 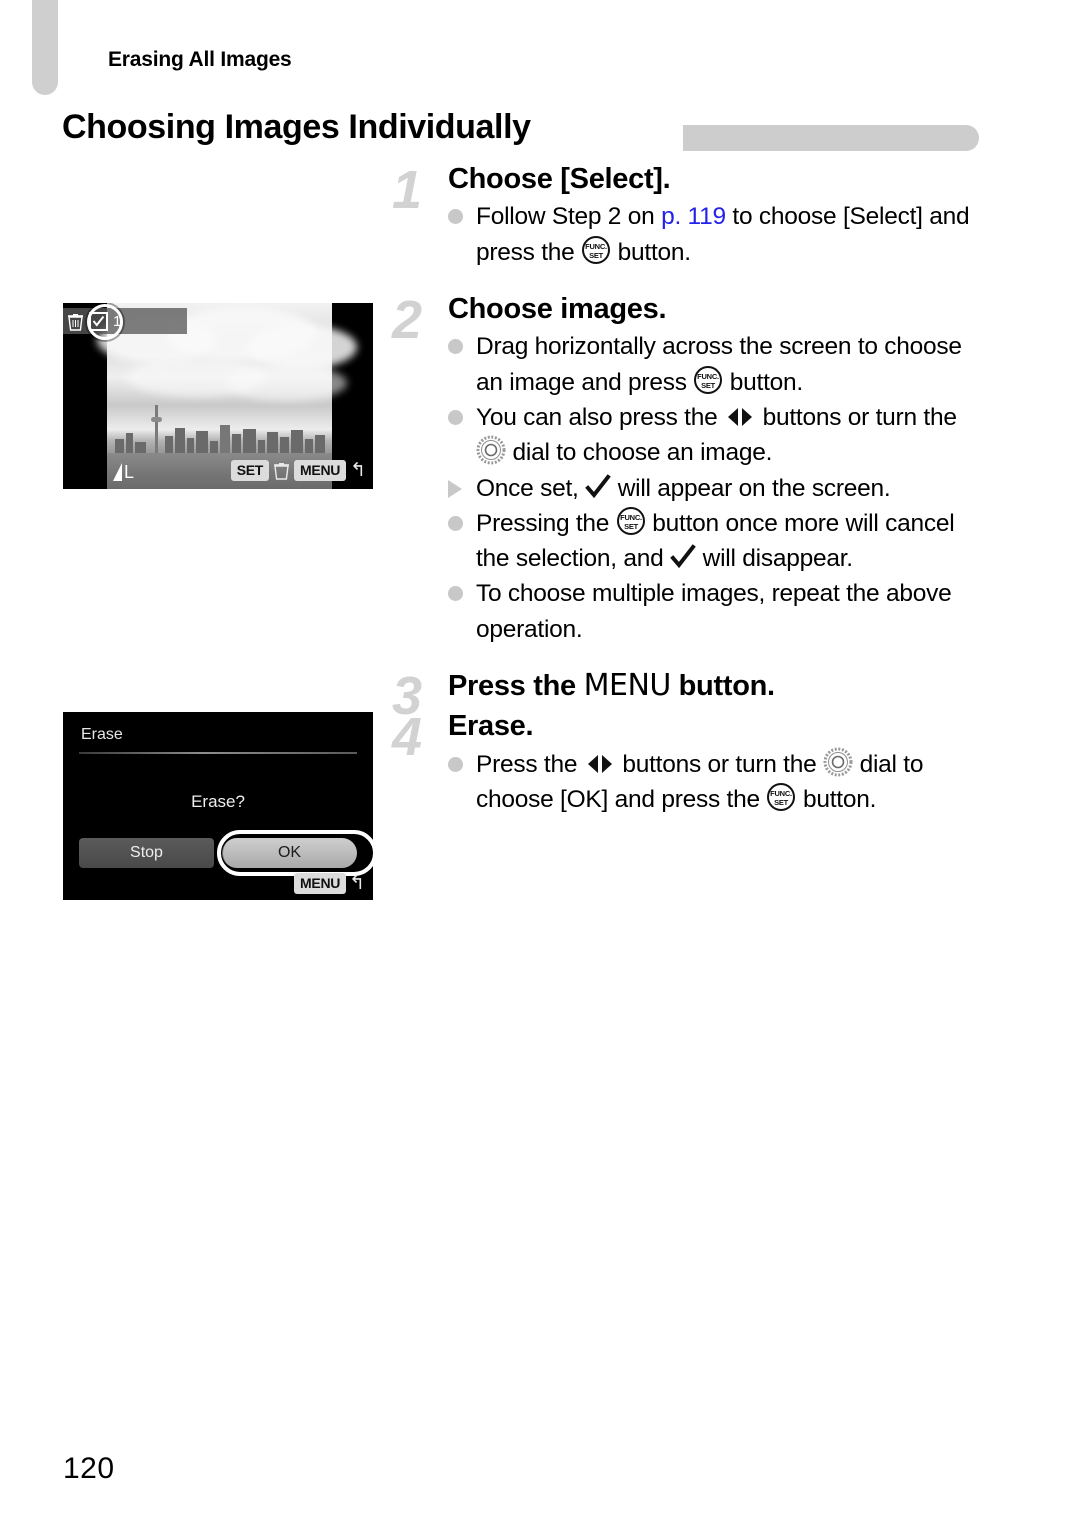 I want to click on bullet-text-b: button., so click(x=763, y=382).